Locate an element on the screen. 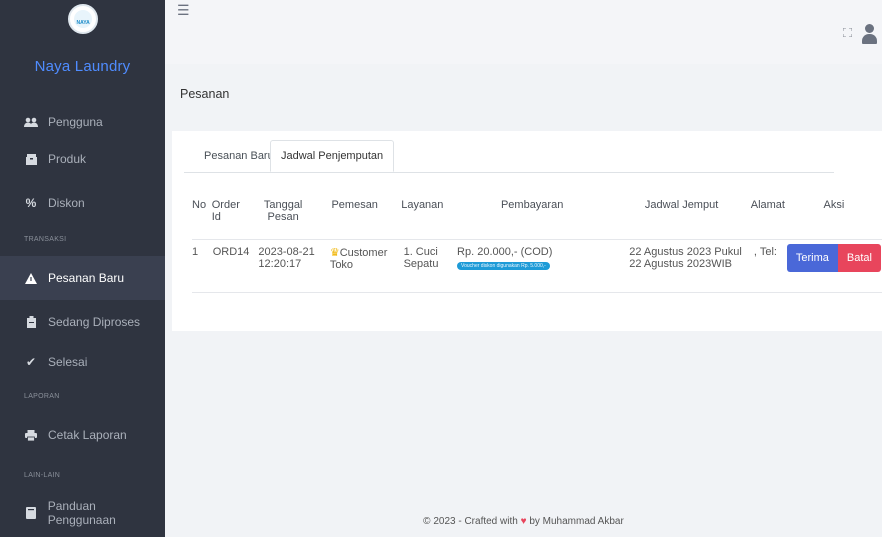 This screenshot has width=882, height=537. brand-name: Naya Laundry is located at coordinates (82, 66).